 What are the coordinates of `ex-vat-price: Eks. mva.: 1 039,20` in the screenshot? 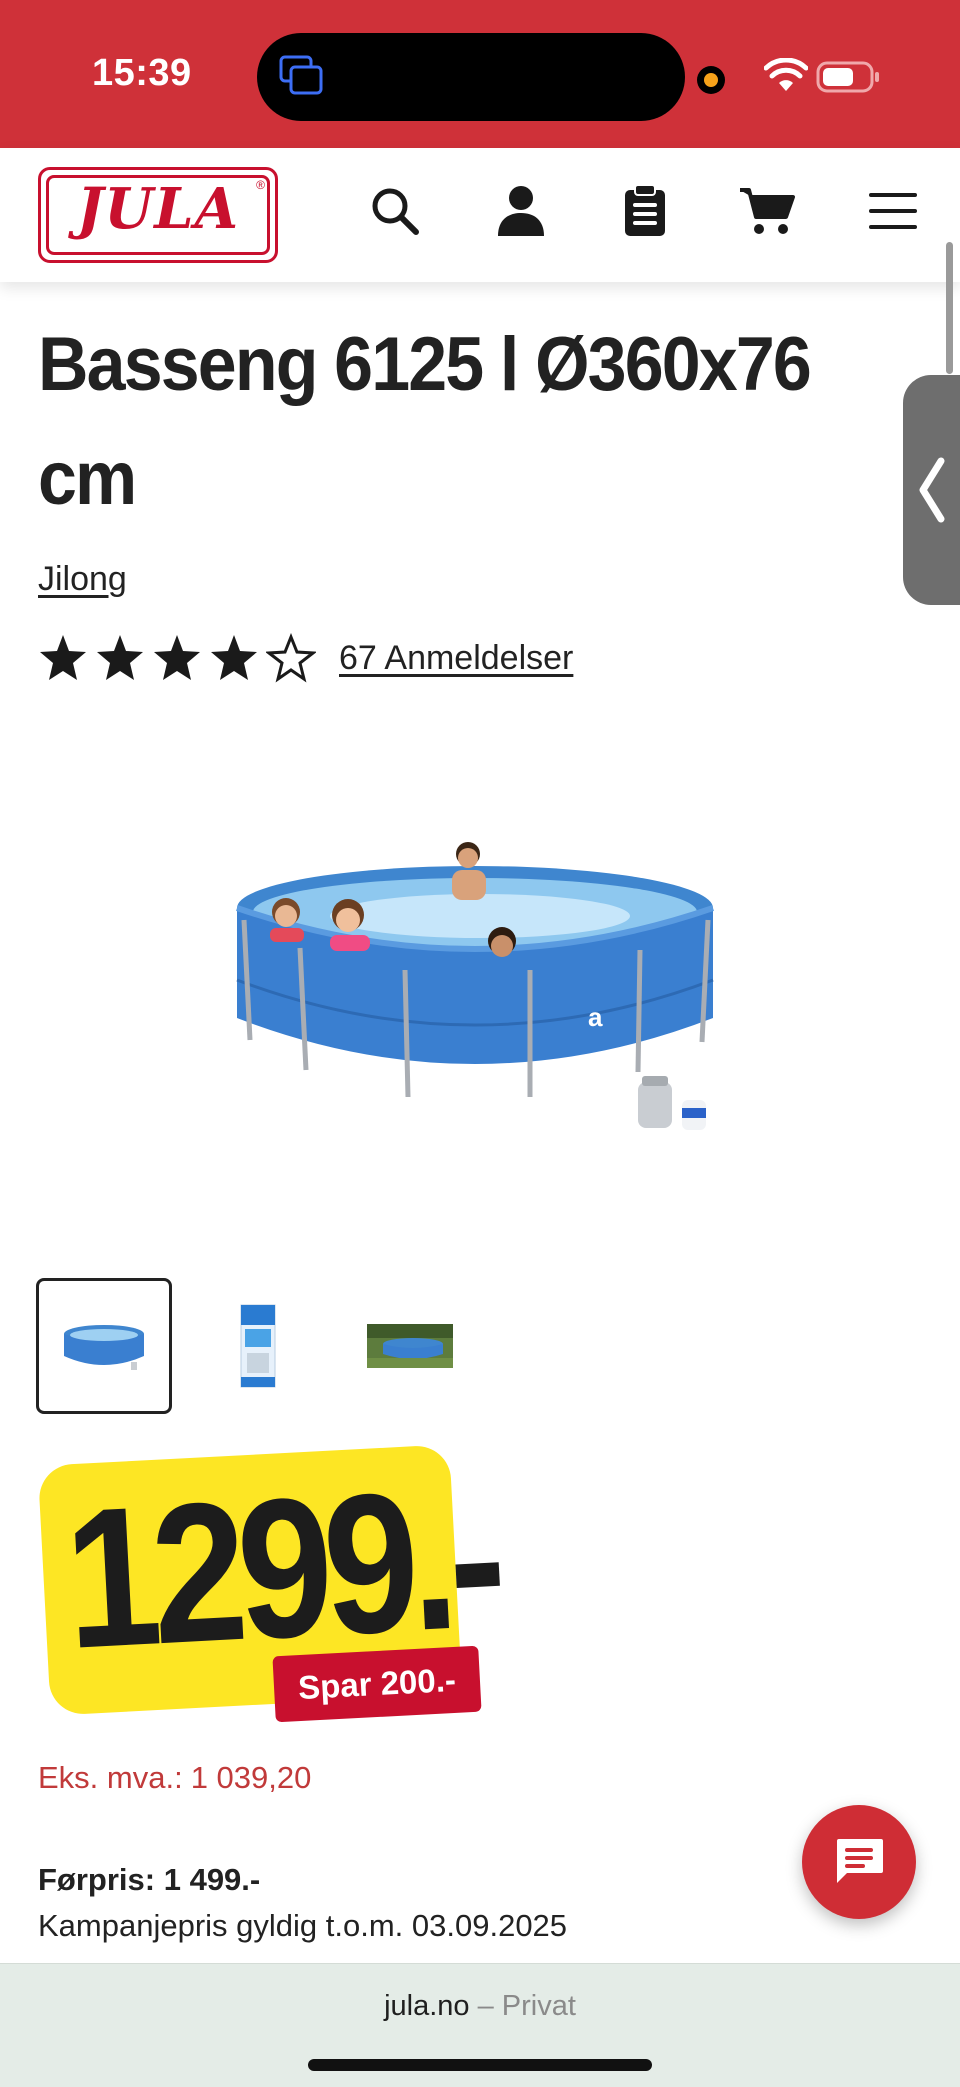 It's located at (174, 1778).